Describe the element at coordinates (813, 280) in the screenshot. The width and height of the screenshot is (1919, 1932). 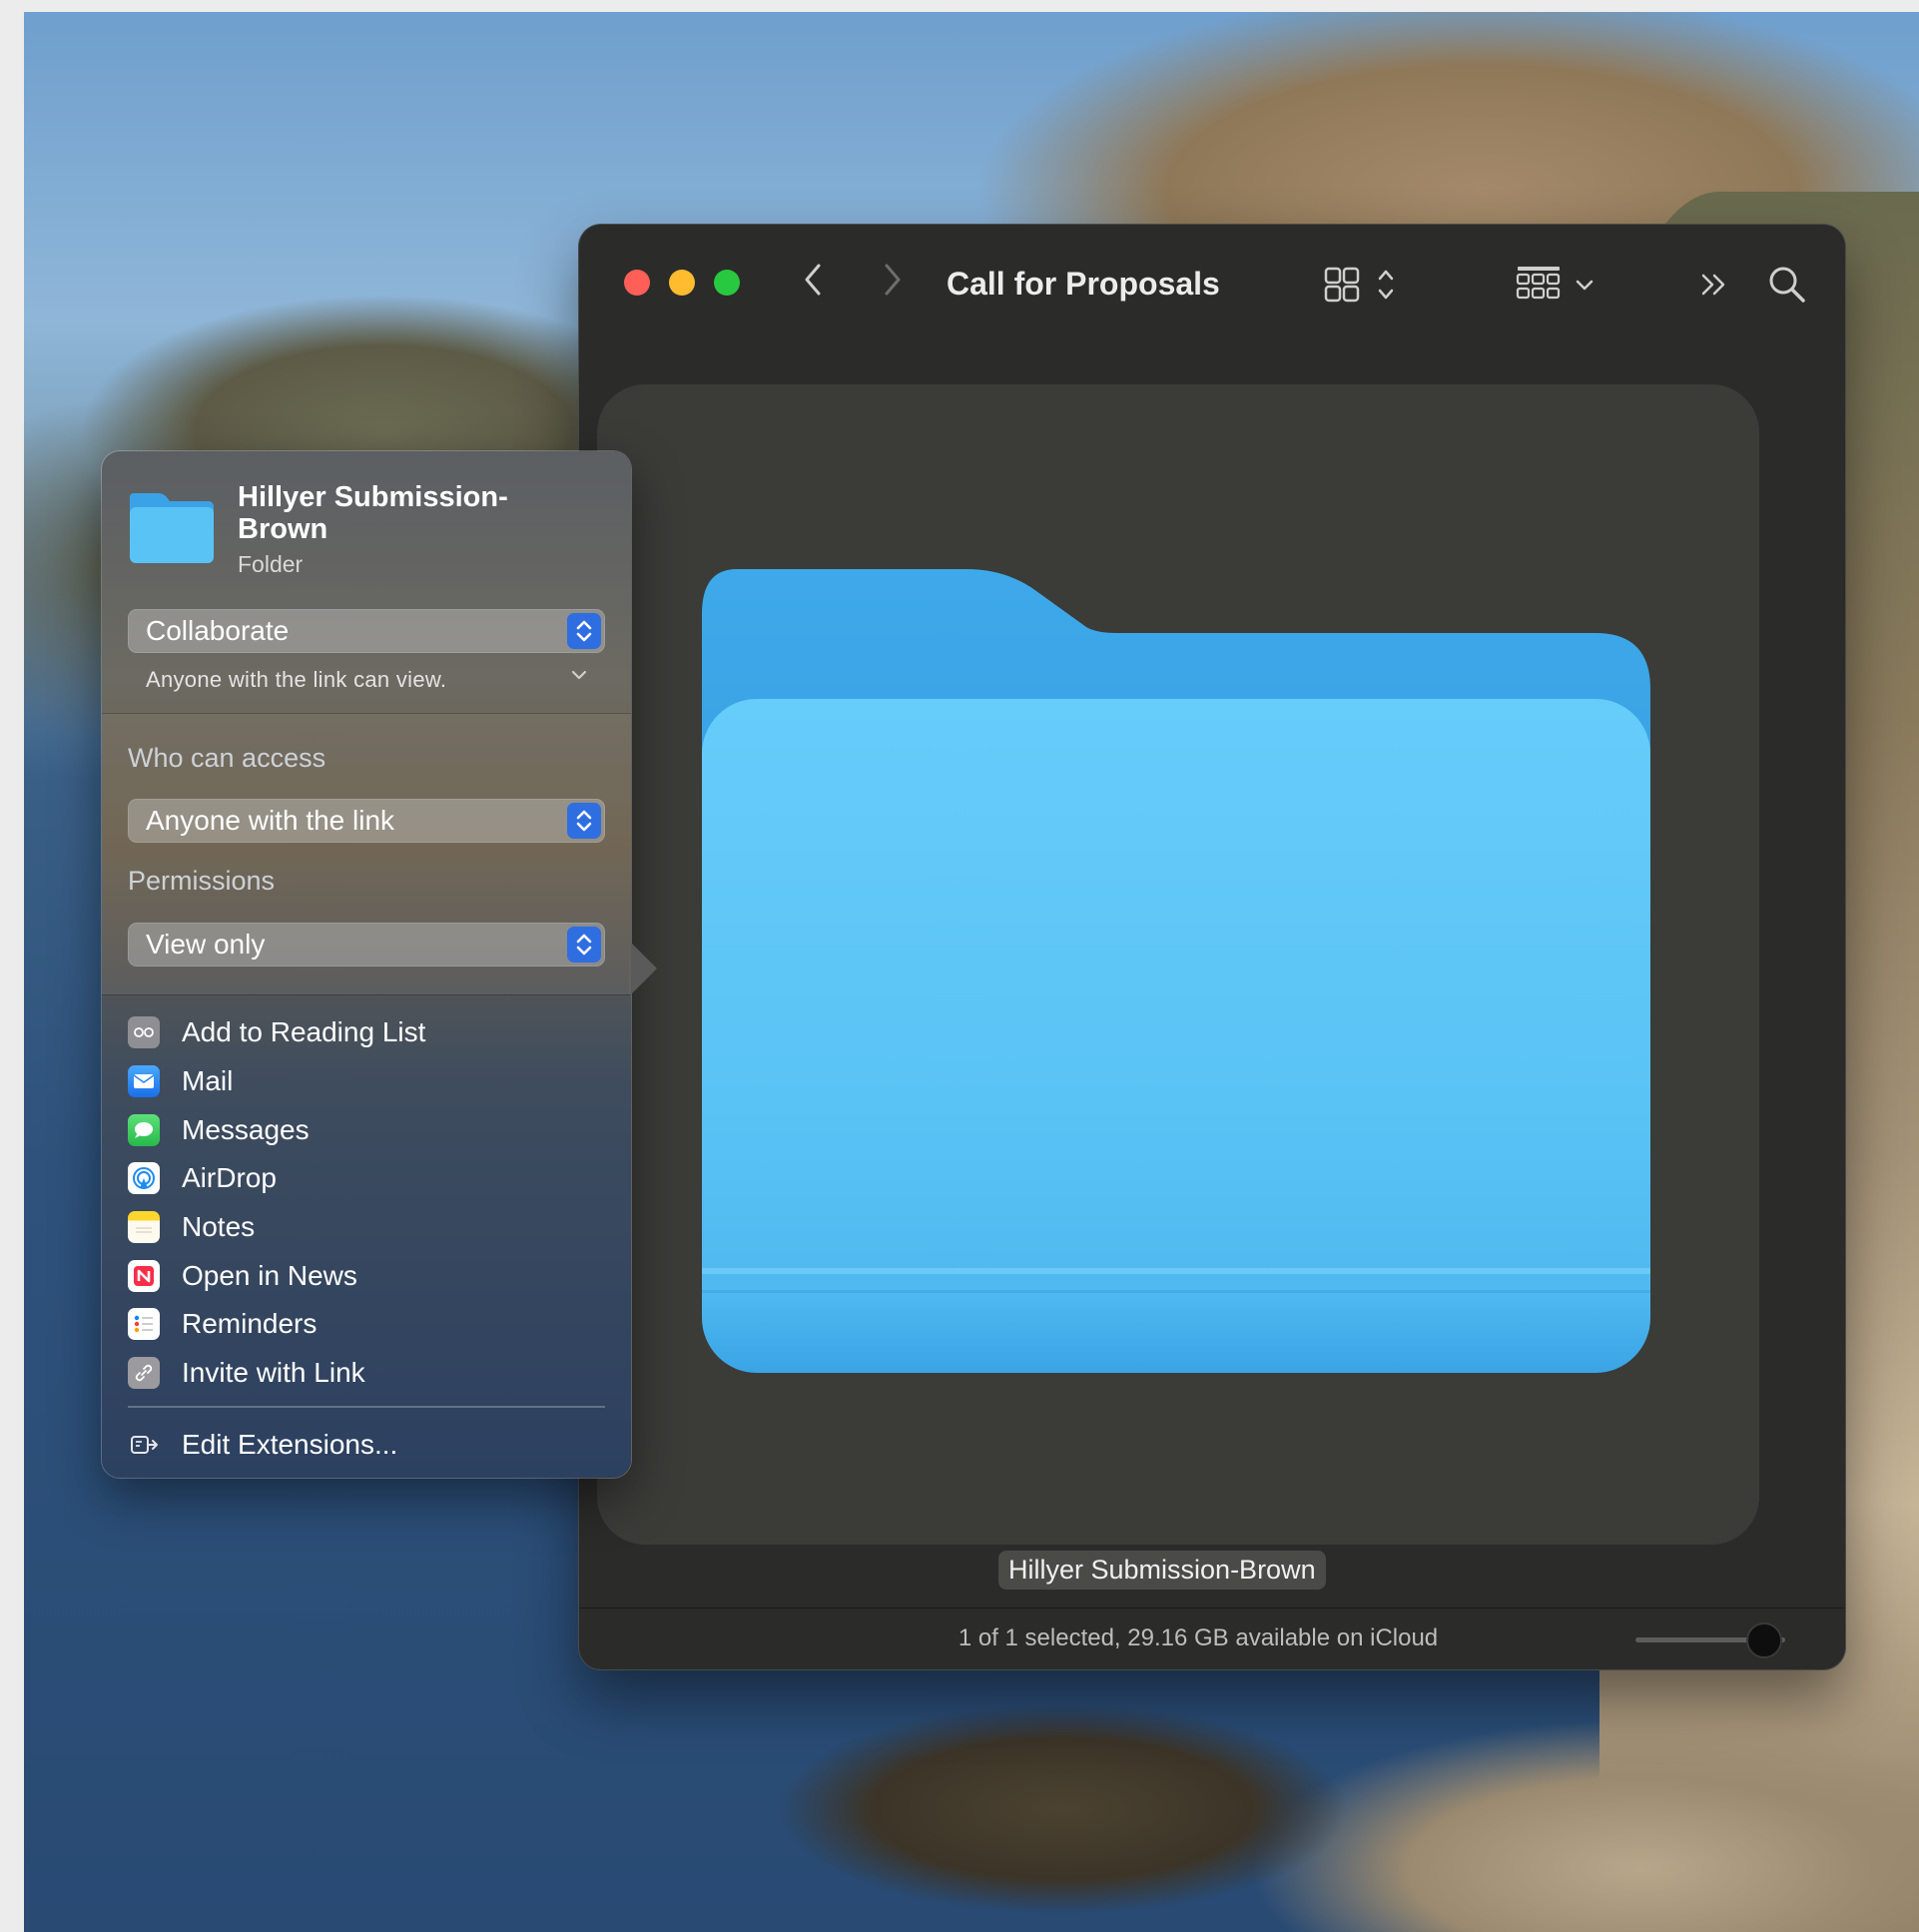
I see `chevron-left-icon` at that location.